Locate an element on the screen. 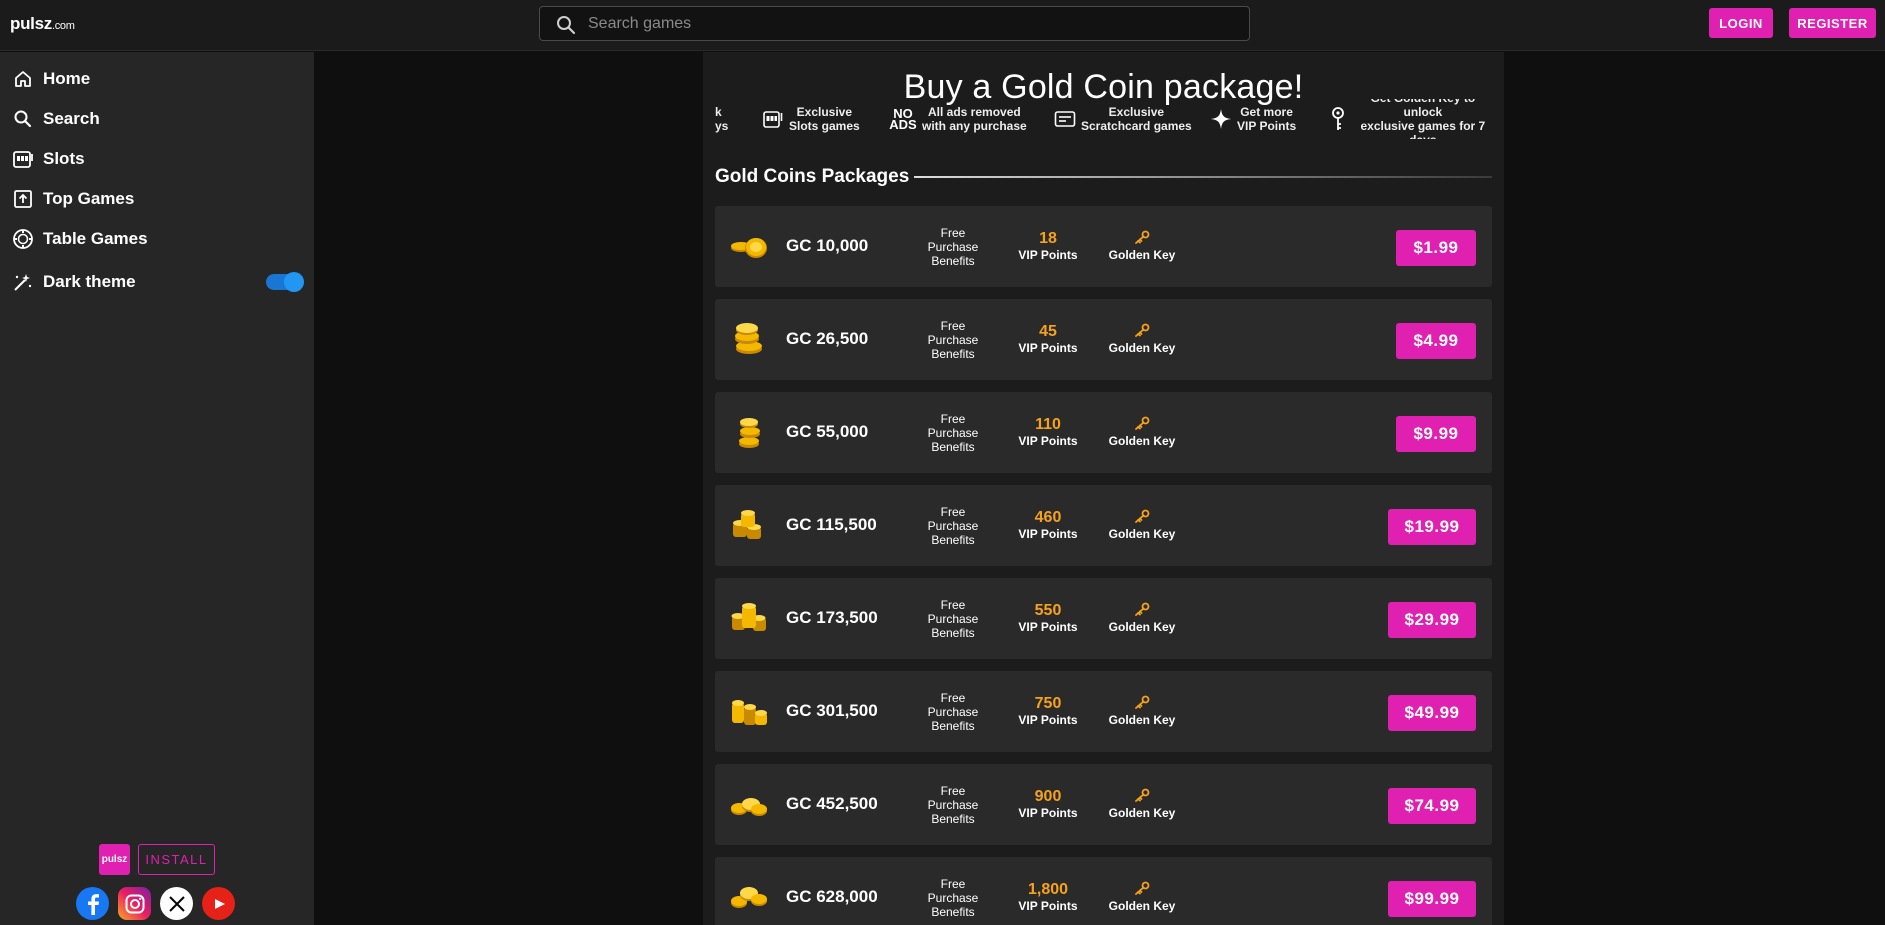  vip-points: 750 VIP Points is located at coordinates (1048, 711).